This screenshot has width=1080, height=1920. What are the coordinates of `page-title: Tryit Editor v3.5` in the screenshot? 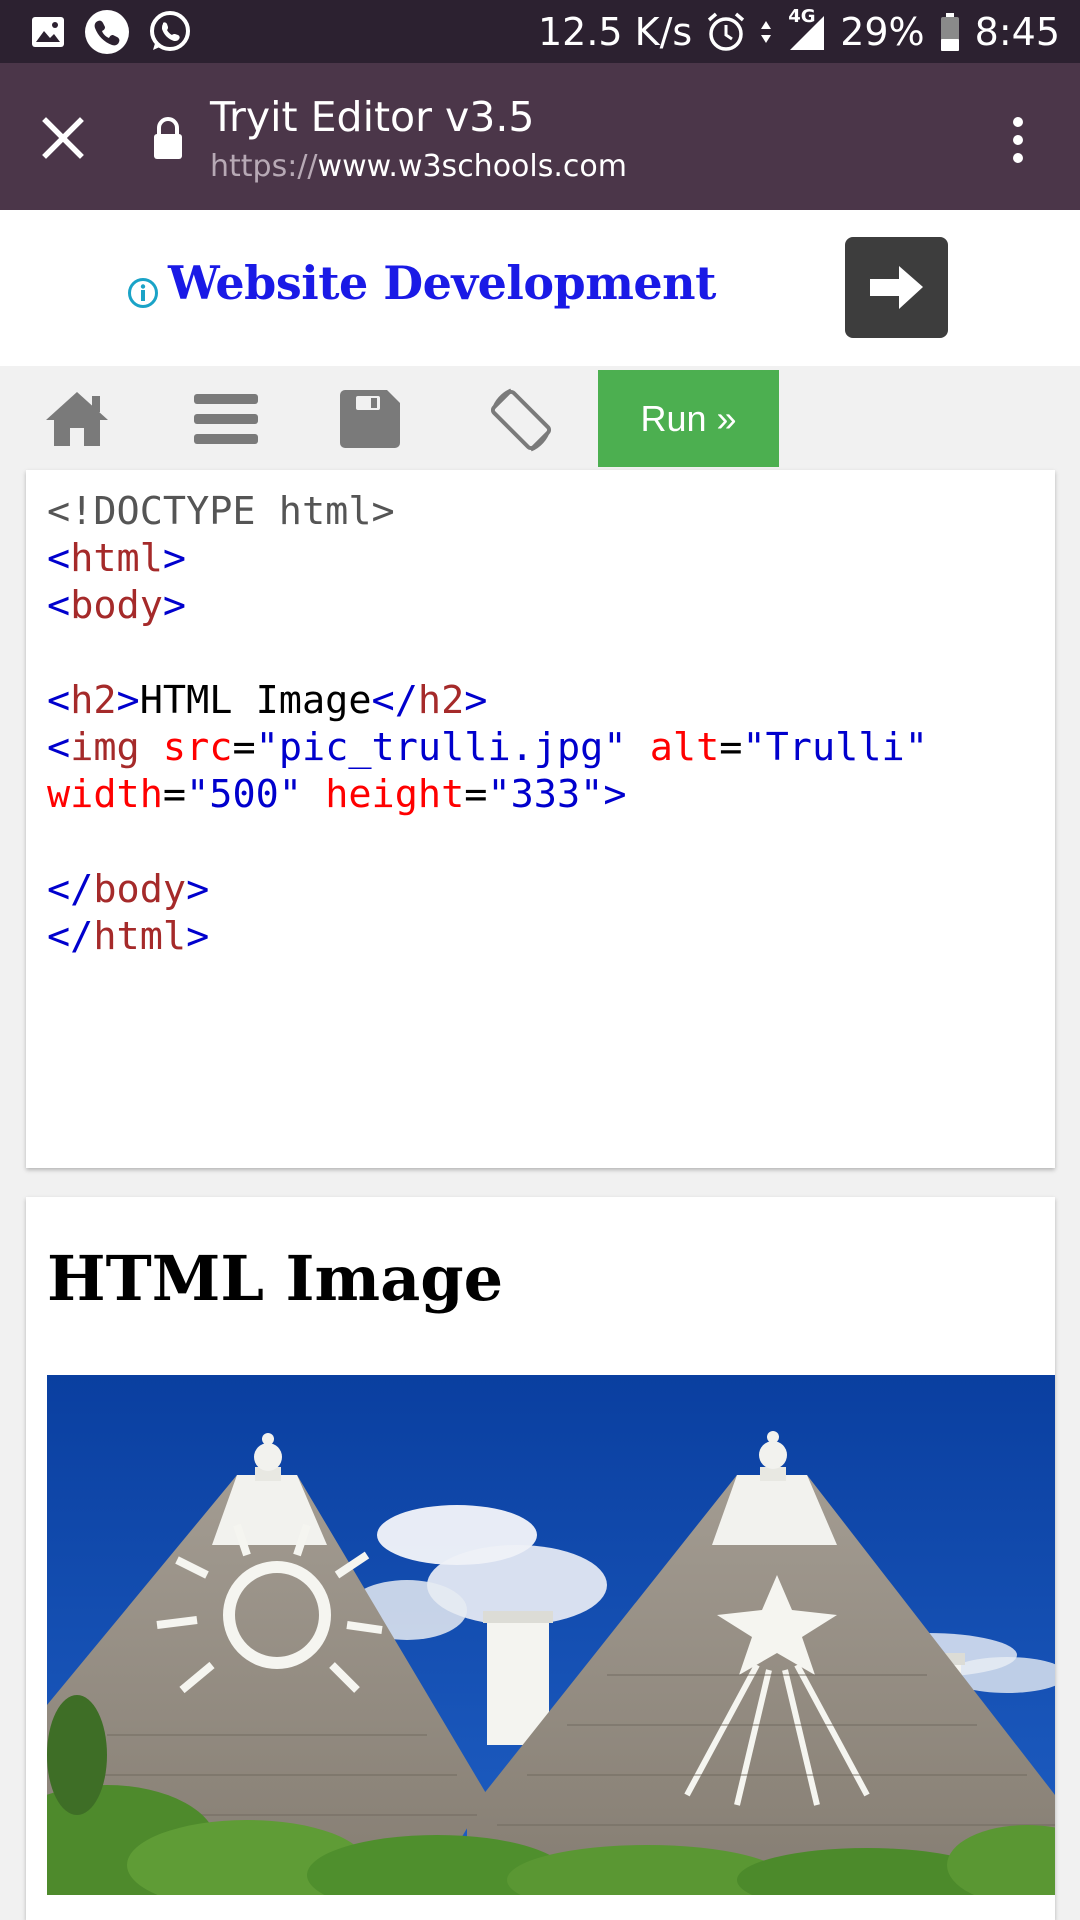 It's located at (372, 117).